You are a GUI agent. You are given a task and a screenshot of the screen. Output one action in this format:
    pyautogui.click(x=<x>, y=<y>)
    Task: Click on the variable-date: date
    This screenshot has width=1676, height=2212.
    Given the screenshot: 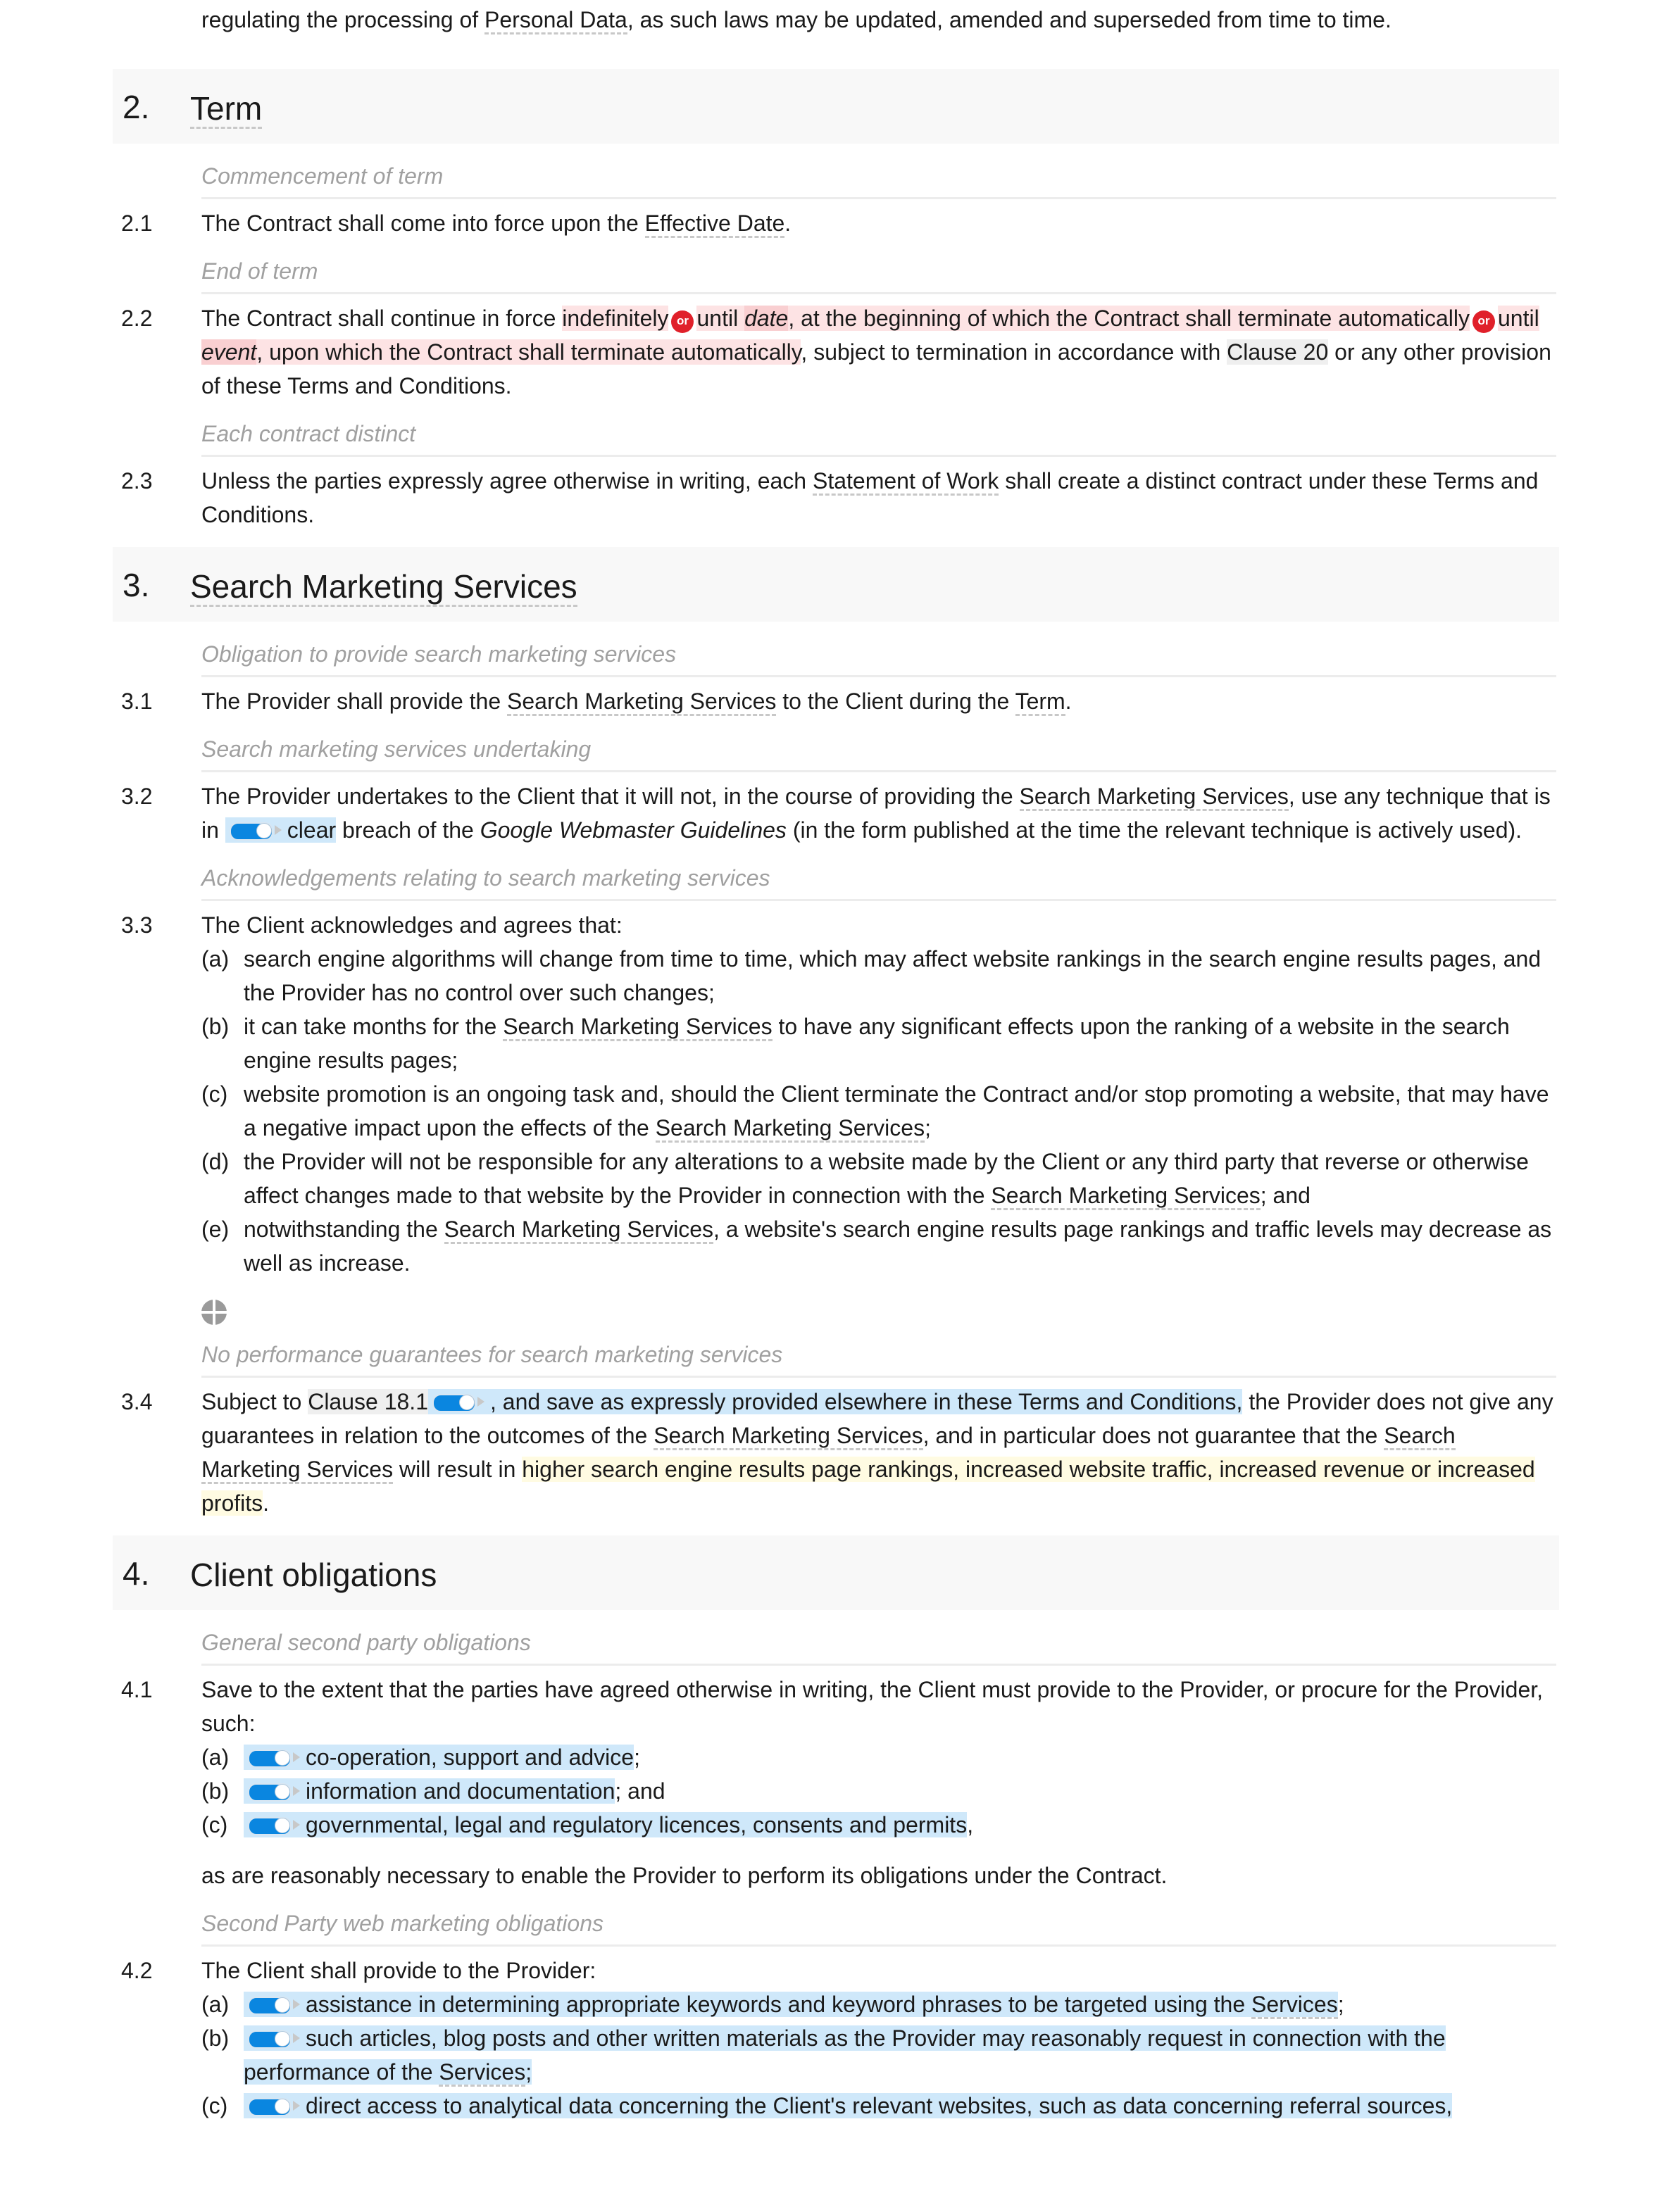 What is the action you would take?
    pyautogui.click(x=767, y=318)
    